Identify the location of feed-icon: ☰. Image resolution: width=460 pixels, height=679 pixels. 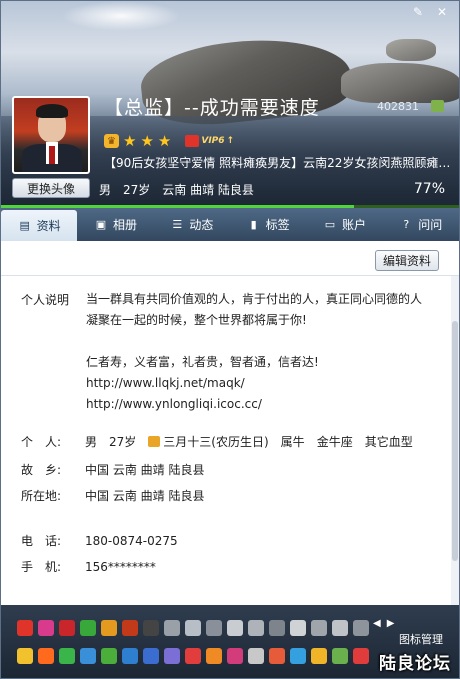
(177, 224).